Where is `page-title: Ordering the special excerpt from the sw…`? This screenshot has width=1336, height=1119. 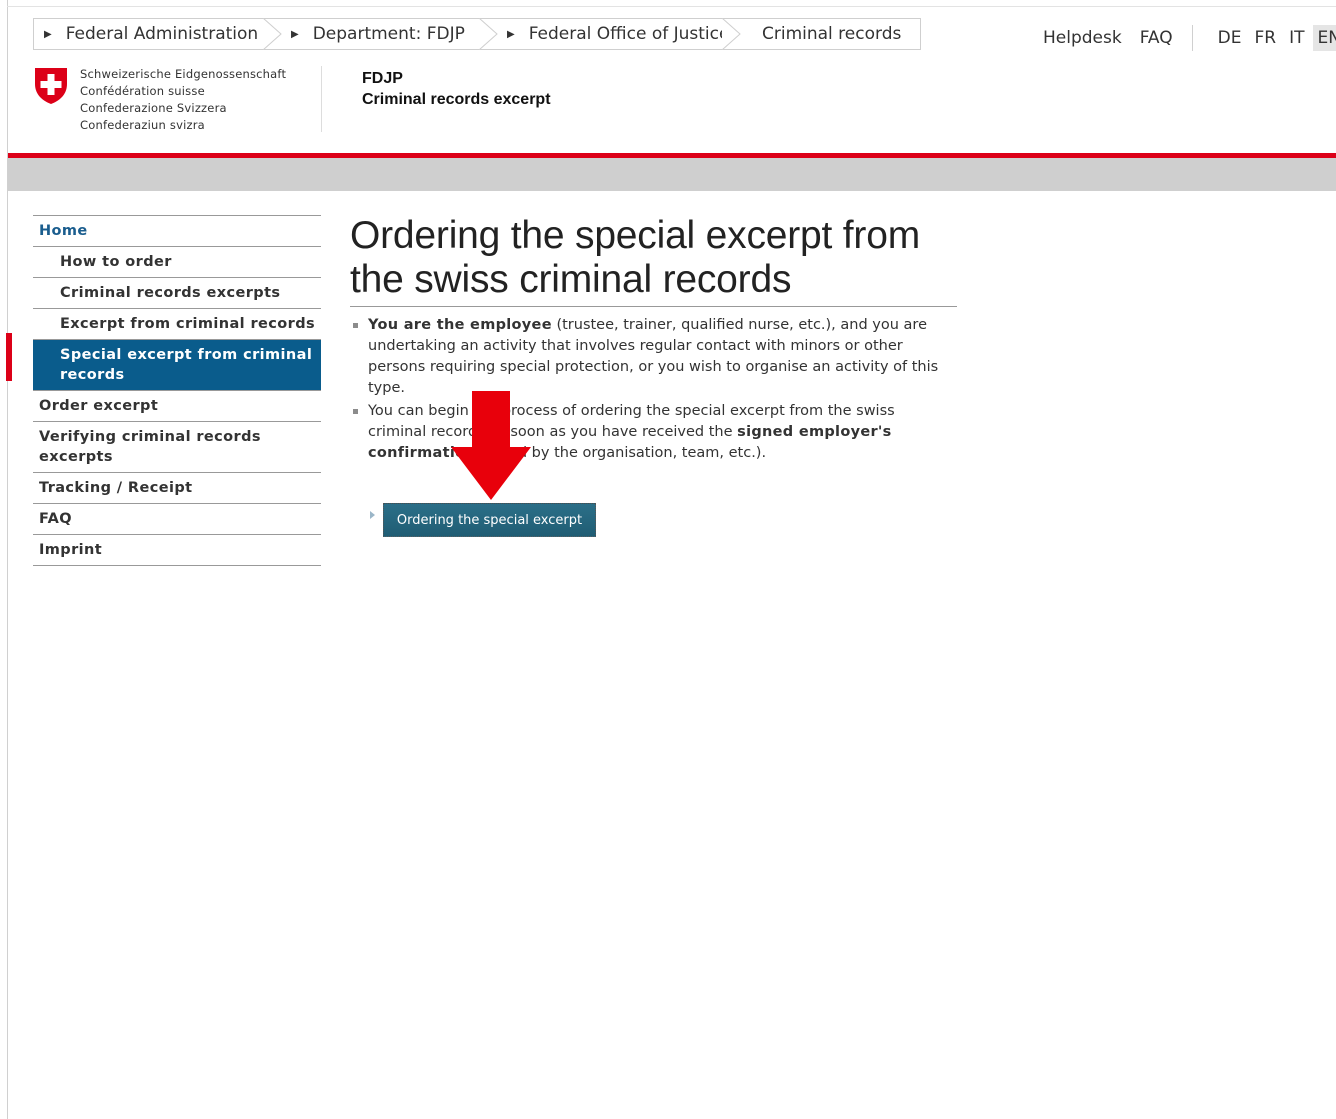
page-title: Ordering the special excerpt from the sw… is located at coordinates (653, 260).